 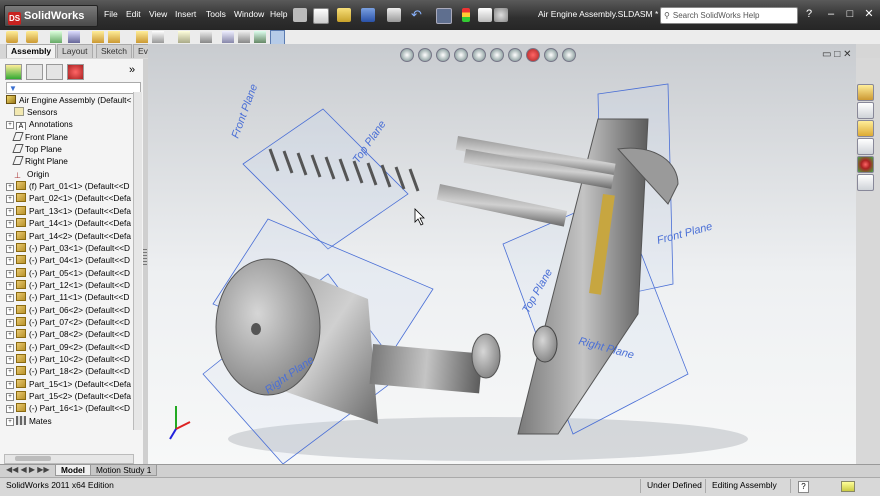 I want to click on tree-item: + (-) Part_07<2> (Default<<D, so click(x=69, y=322).